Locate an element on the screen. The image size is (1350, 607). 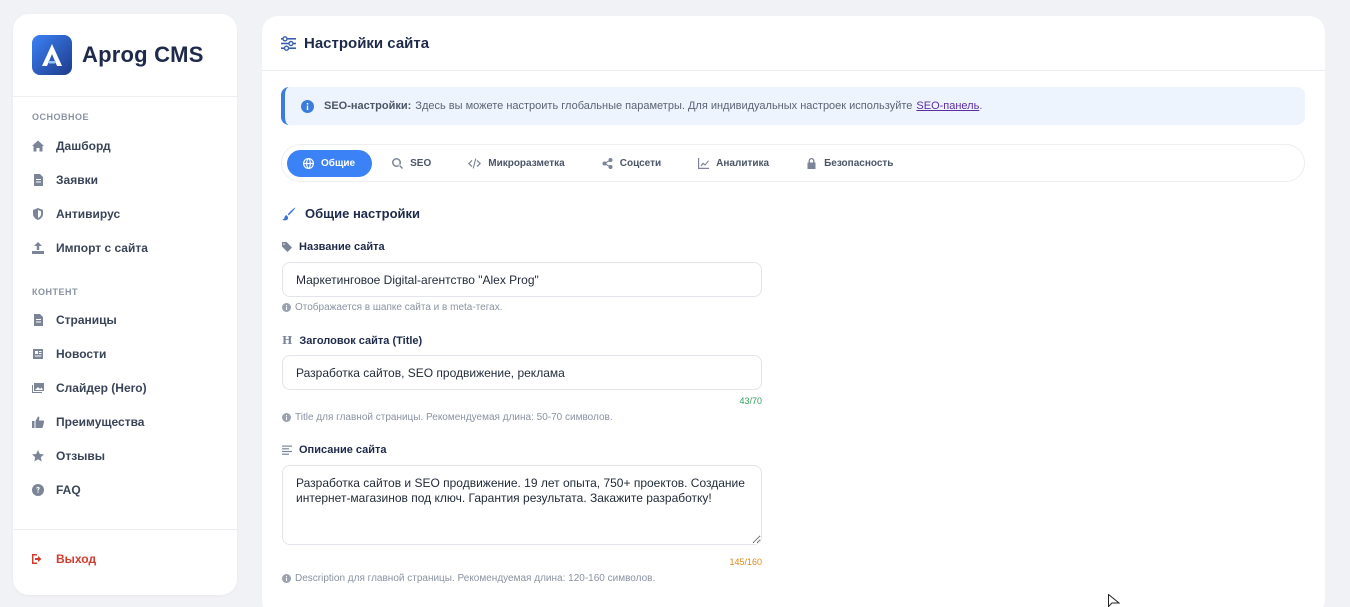
globe-icon is located at coordinates (308, 163).